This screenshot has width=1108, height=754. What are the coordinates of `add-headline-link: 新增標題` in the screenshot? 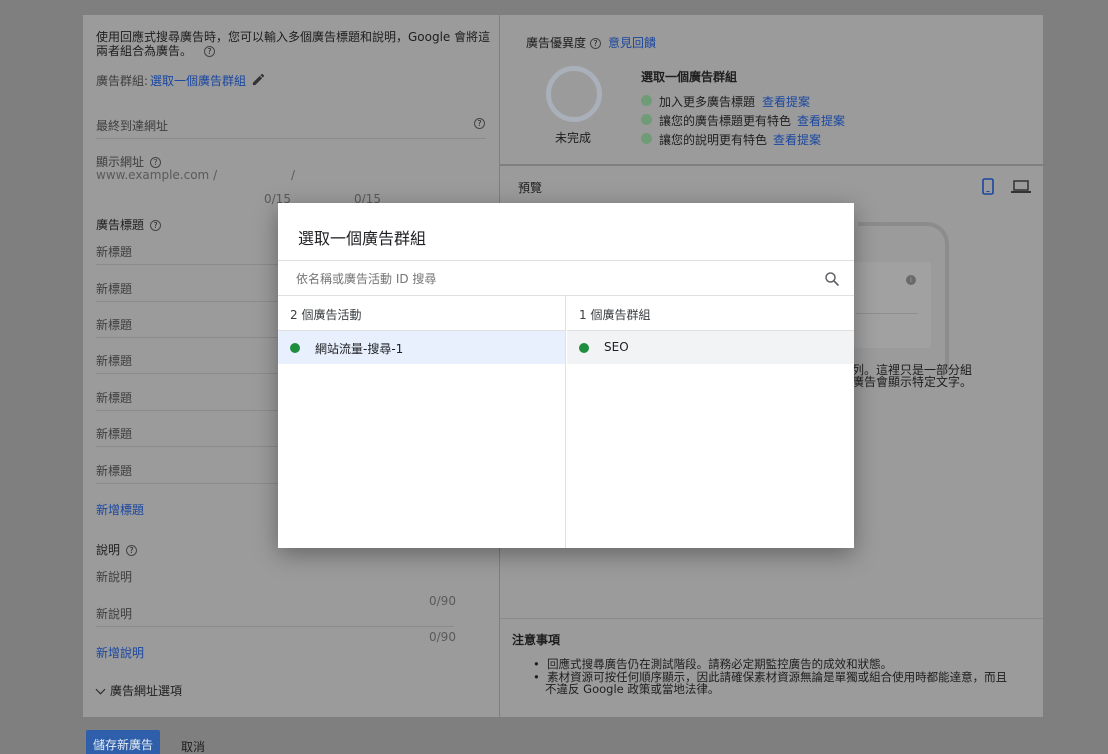 It's located at (120, 509).